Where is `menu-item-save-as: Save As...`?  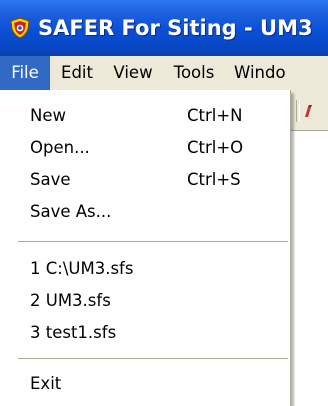 menu-item-save-as: Save As... is located at coordinates (145, 212).